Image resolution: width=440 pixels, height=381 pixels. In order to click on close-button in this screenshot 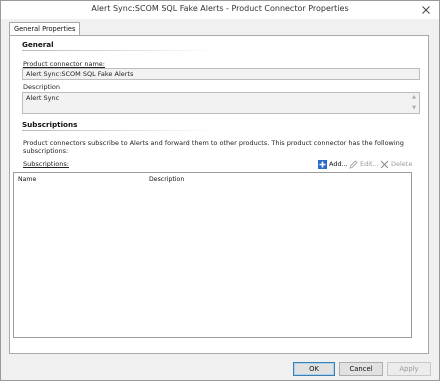, I will do `click(426, 10)`.